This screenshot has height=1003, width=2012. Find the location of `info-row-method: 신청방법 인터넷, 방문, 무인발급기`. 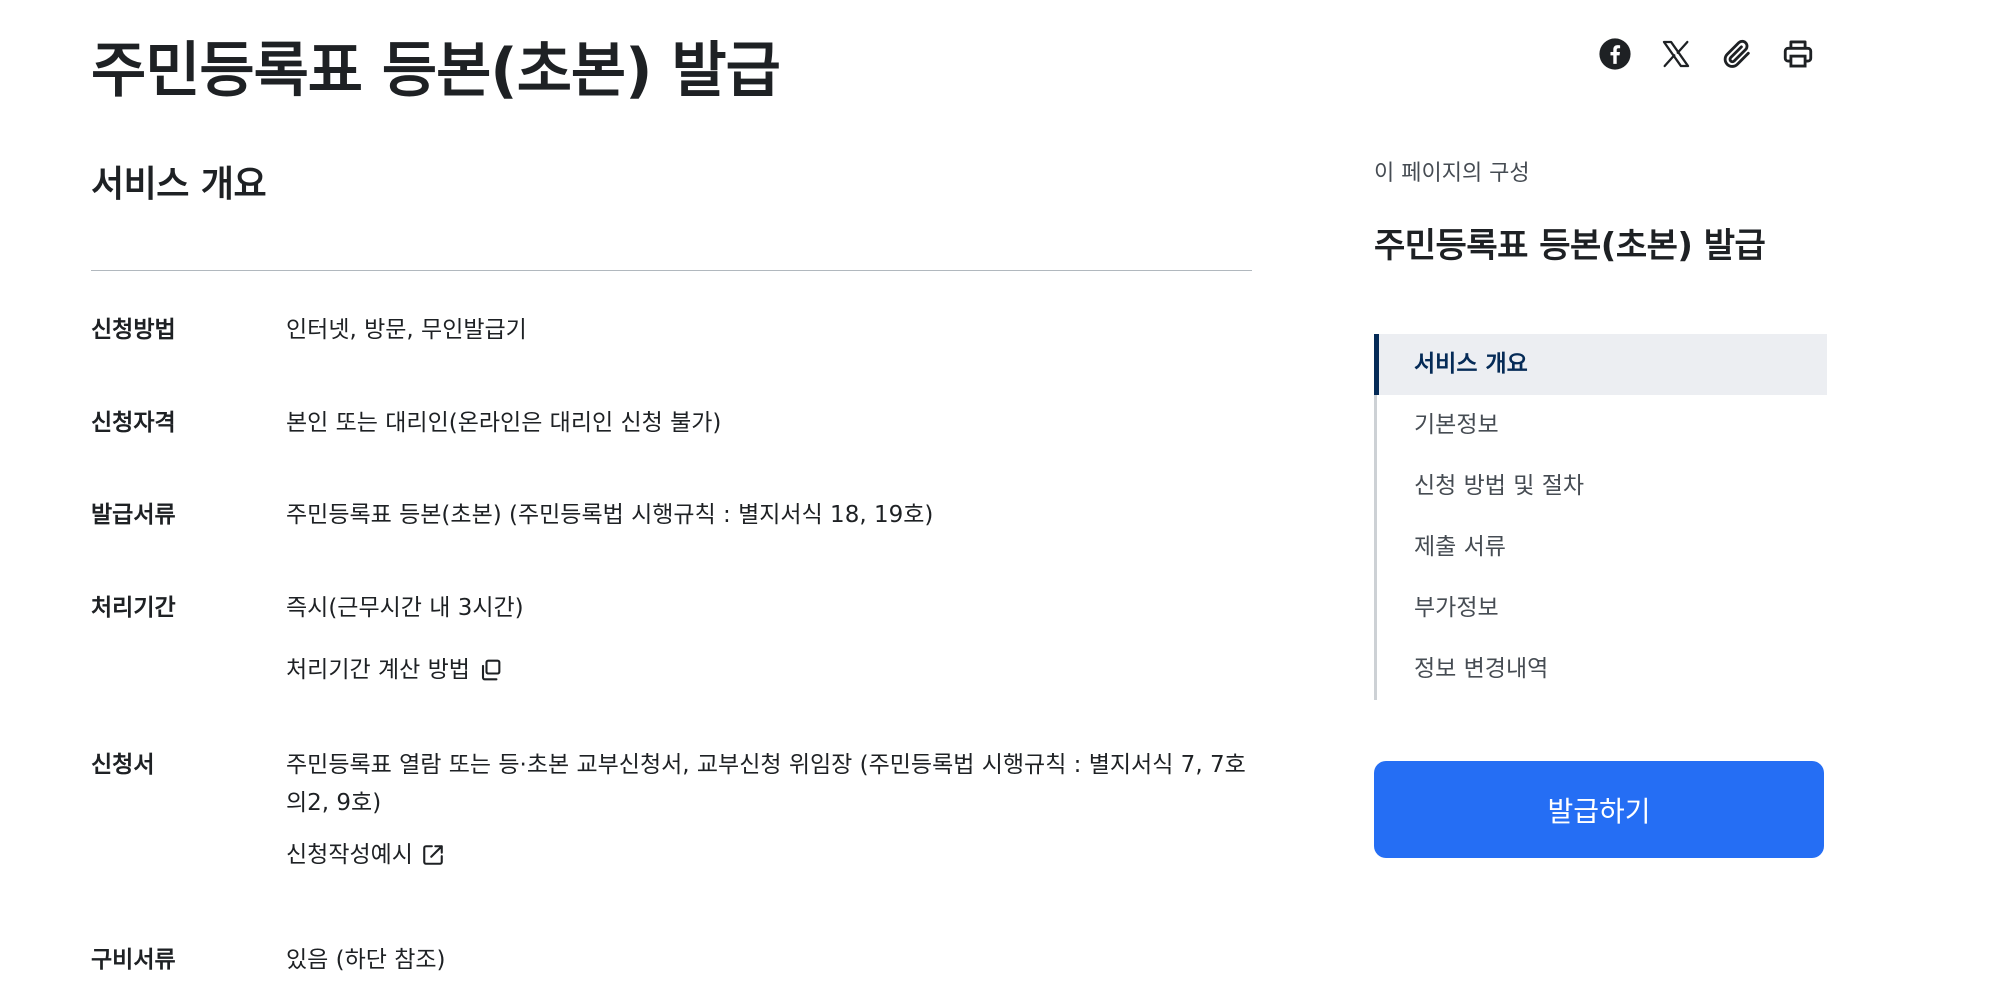

info-row-method: 신청방법 인터넷, 방문, 무인발급기 is located at coordinates (671, 349).